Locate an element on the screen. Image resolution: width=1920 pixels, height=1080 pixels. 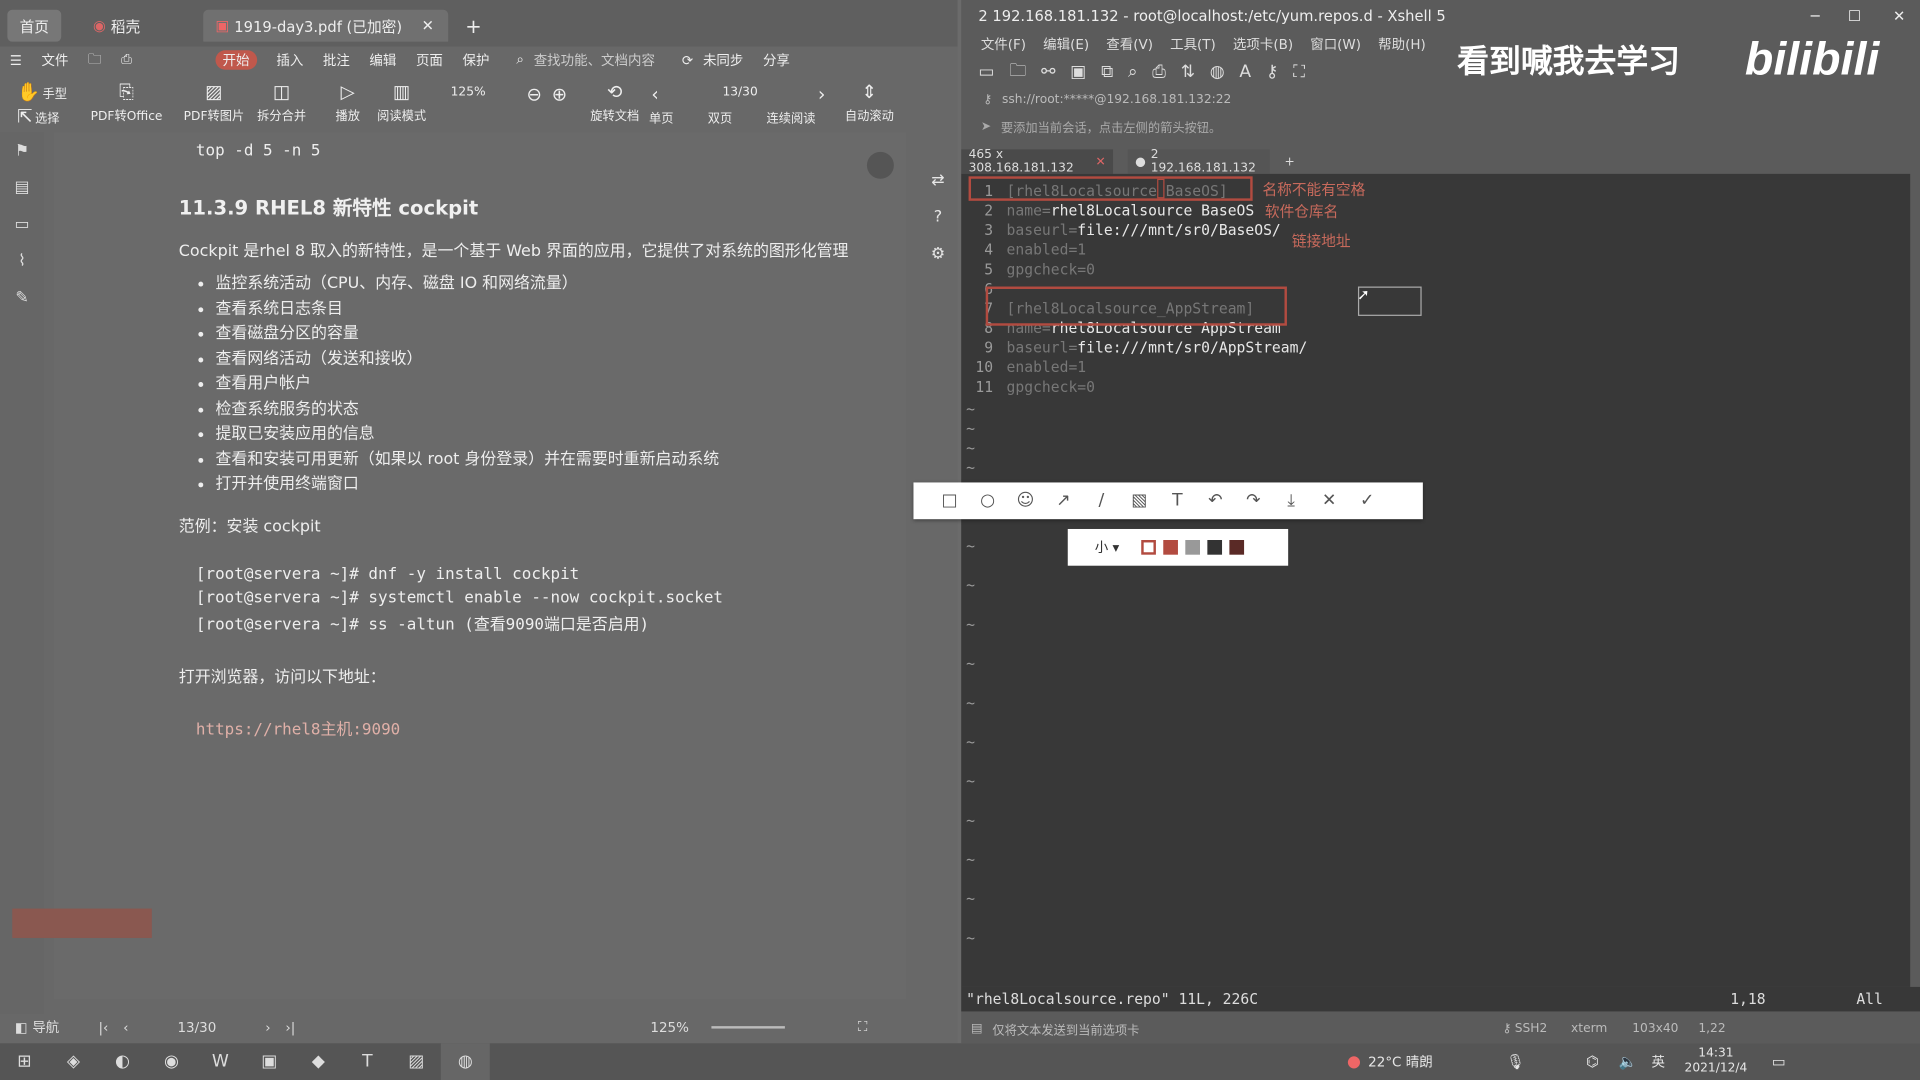
windows-start-icon: ⊞ is located at coordinates (24, 1061).